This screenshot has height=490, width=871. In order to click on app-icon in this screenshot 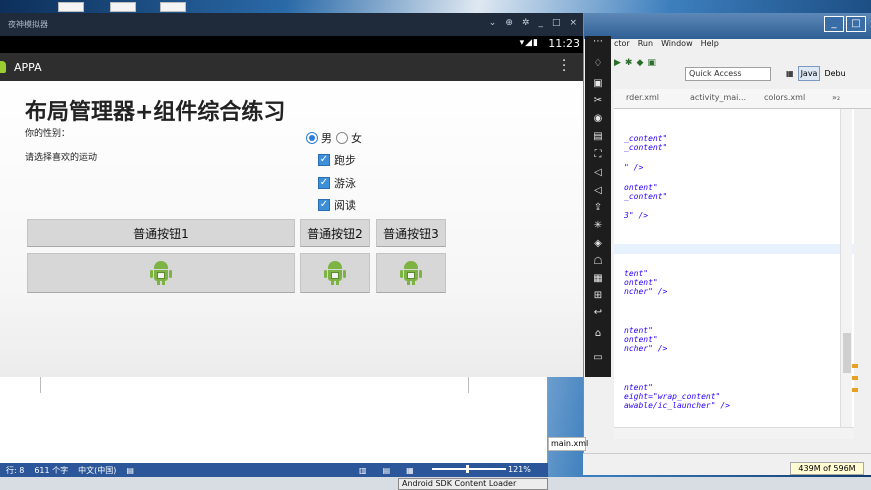, I will do `click(3, 67)`.